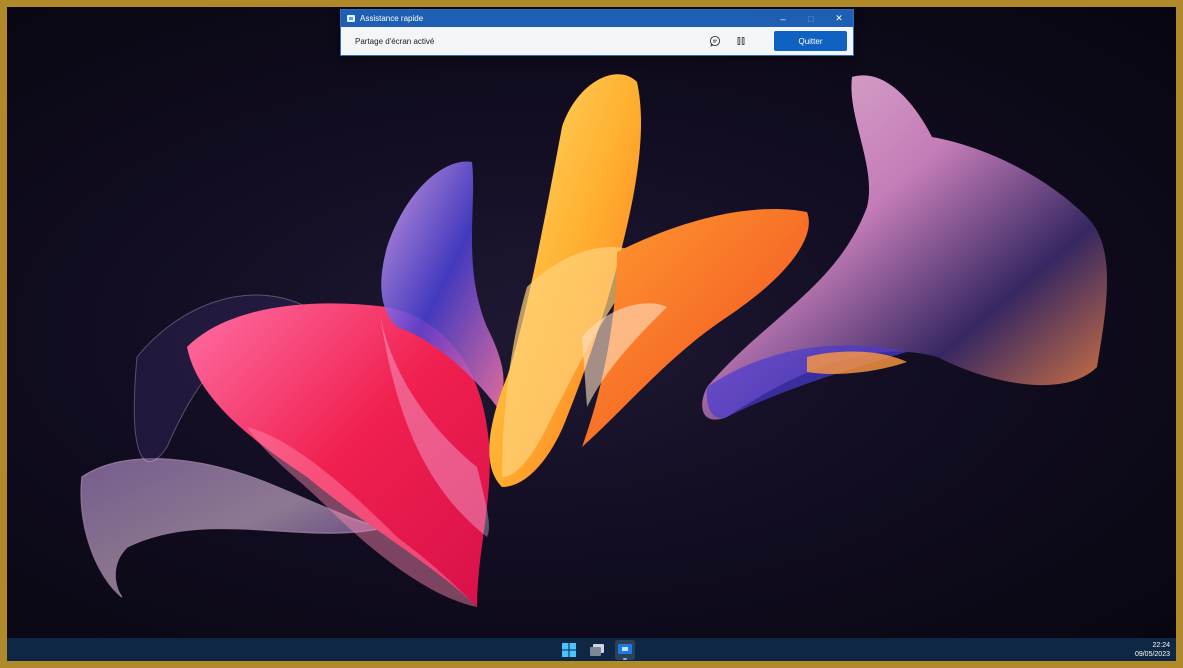 This screenshot has width=1183, height=668. I want to click on window-title: Assistance rapide, so click(392, 18).